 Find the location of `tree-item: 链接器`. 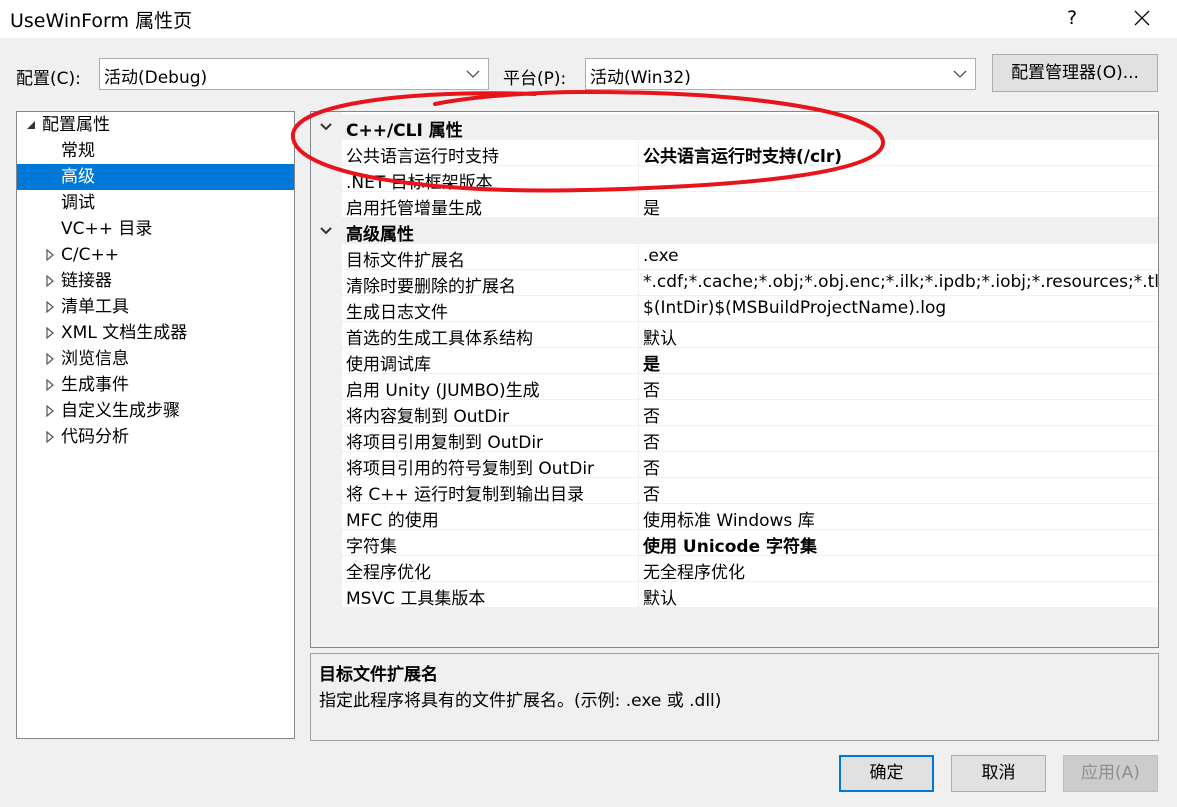

tree-item: 链接器 is located at coordinates (155, 281).